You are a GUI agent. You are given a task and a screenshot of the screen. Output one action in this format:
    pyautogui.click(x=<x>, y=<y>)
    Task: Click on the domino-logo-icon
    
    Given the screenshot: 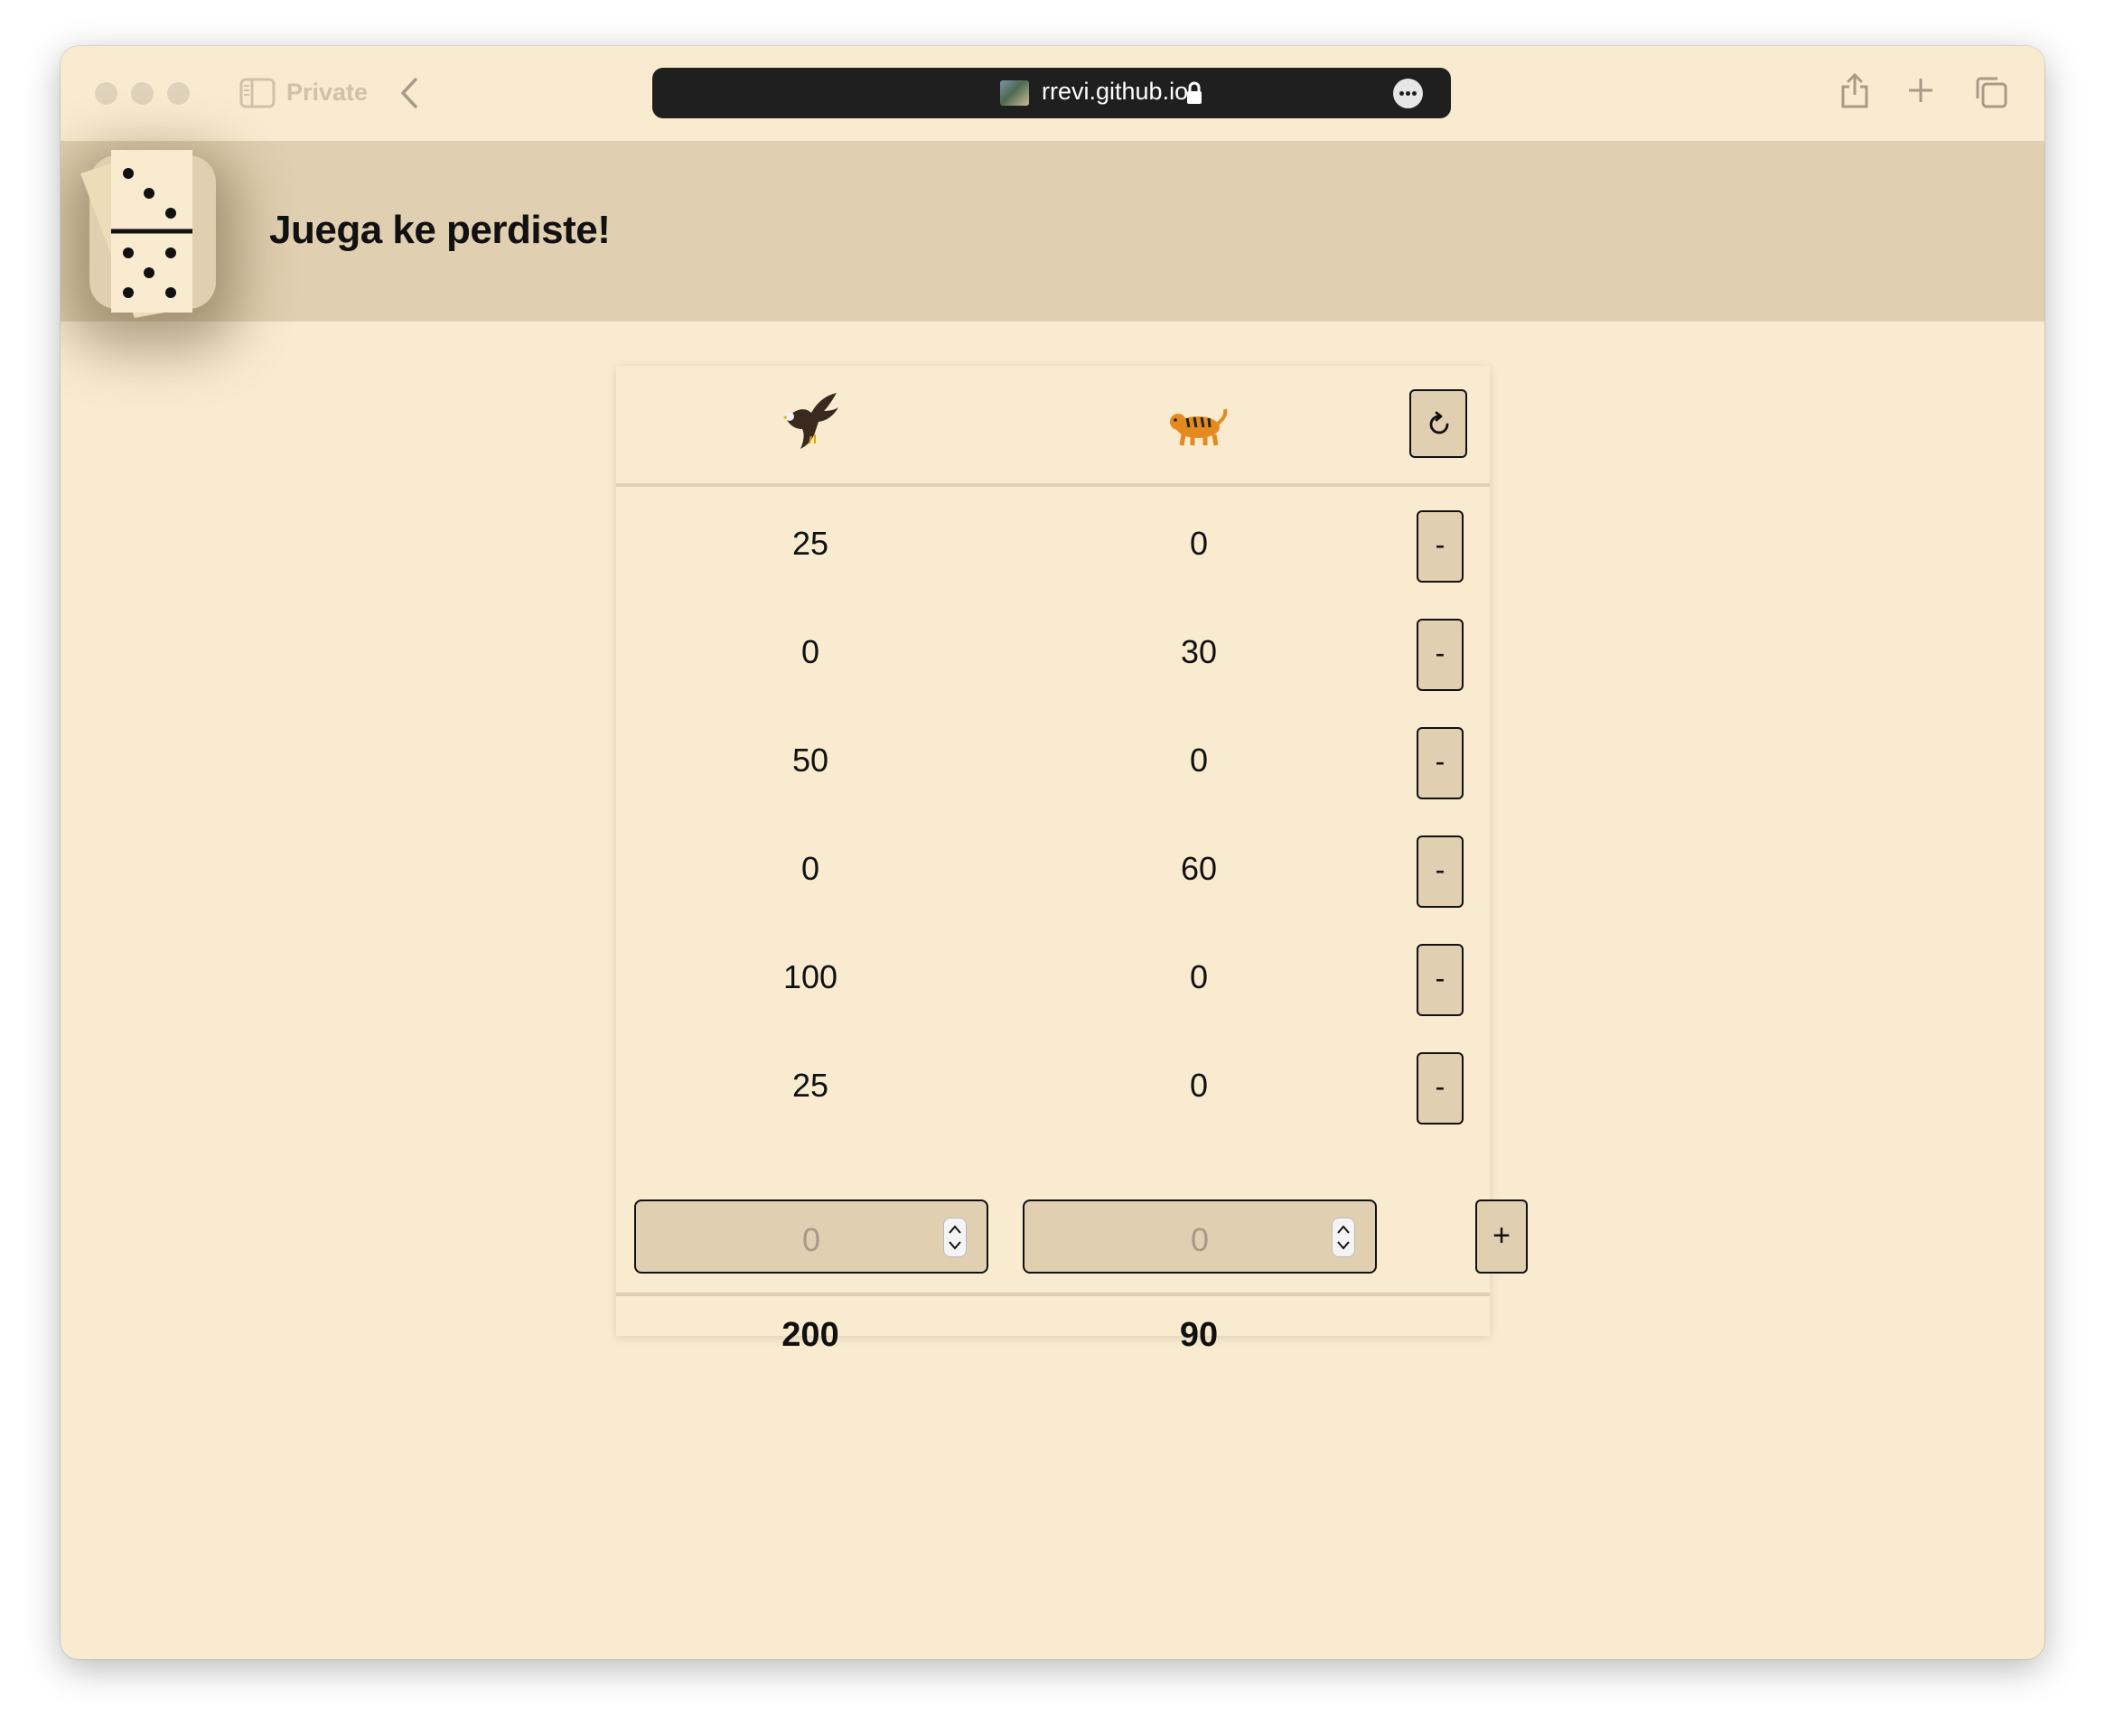 What is the action you would take?
    pyautogui.click(x=157, y=232)
    